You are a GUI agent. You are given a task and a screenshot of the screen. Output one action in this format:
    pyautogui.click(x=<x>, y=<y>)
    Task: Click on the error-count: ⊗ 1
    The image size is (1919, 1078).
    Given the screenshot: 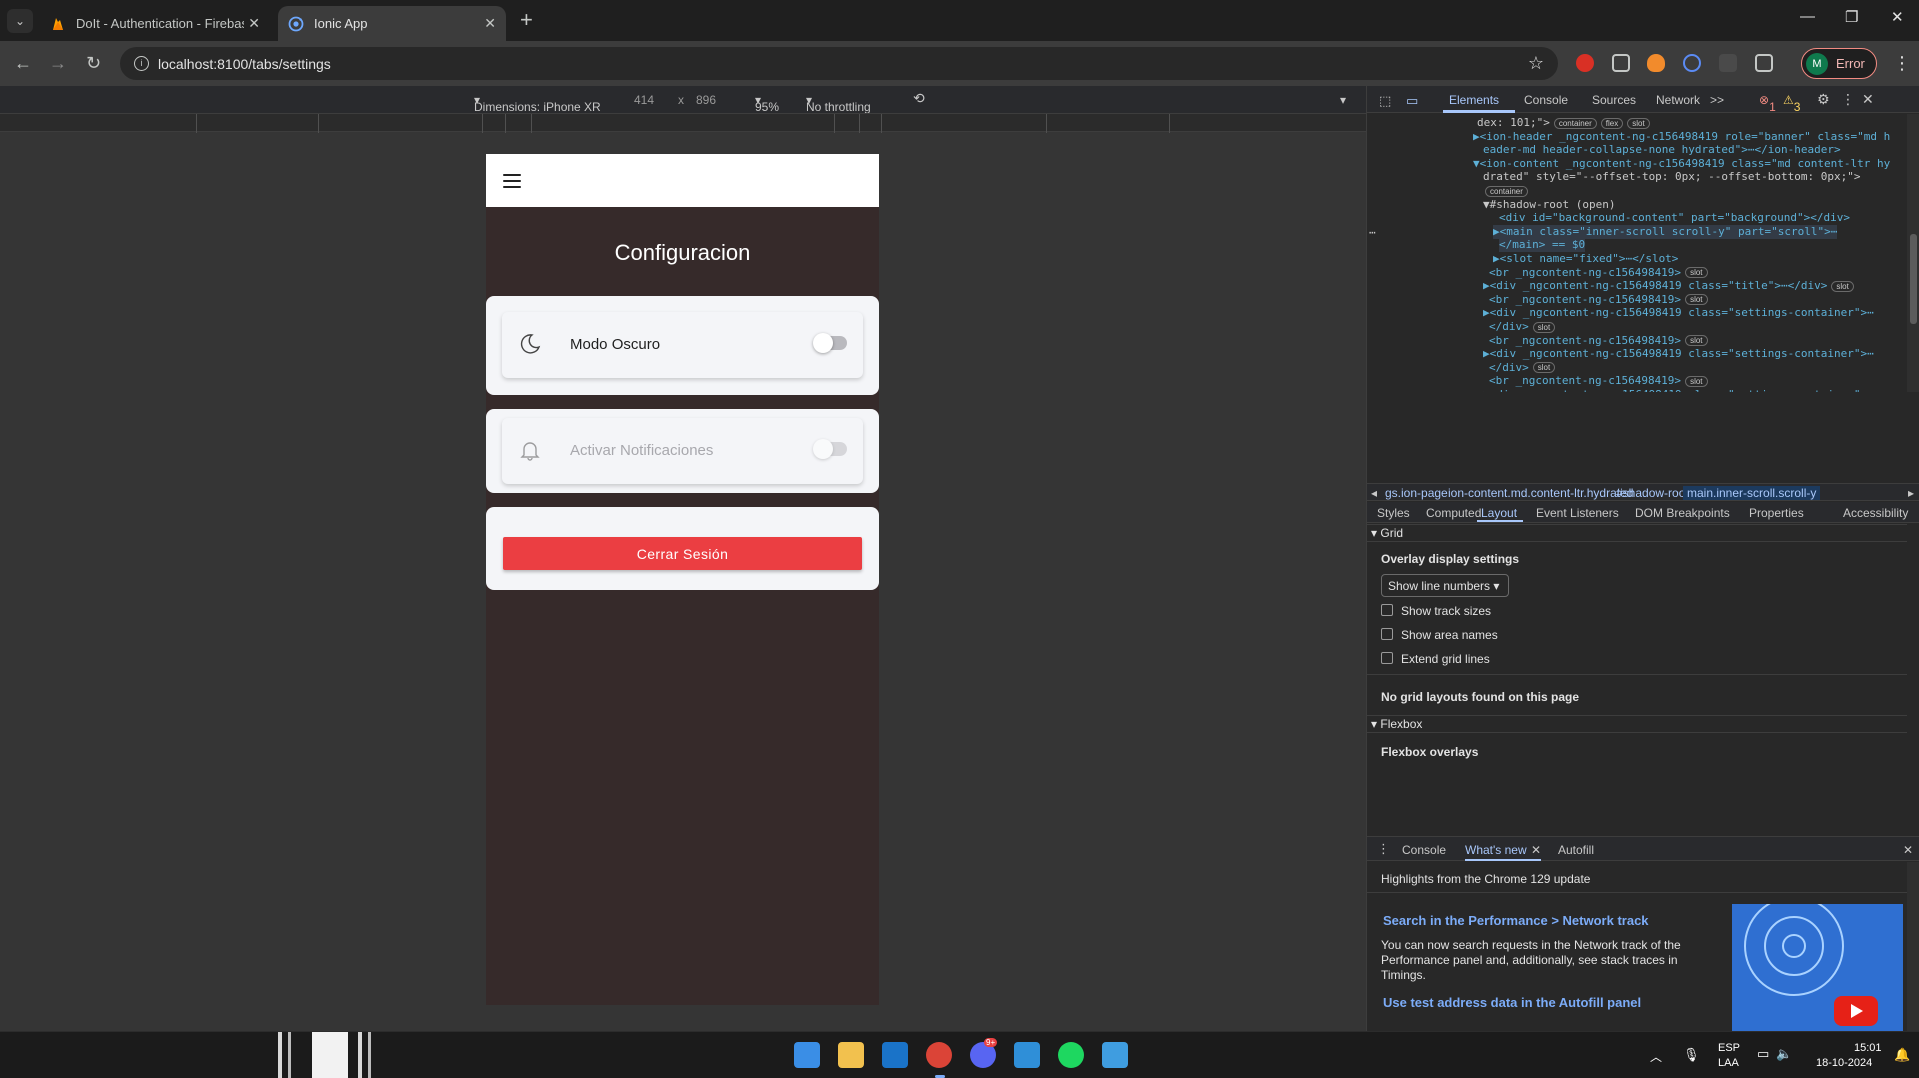 What is the action you would take?
    pyautogui.click(x=1767, y=103)
    